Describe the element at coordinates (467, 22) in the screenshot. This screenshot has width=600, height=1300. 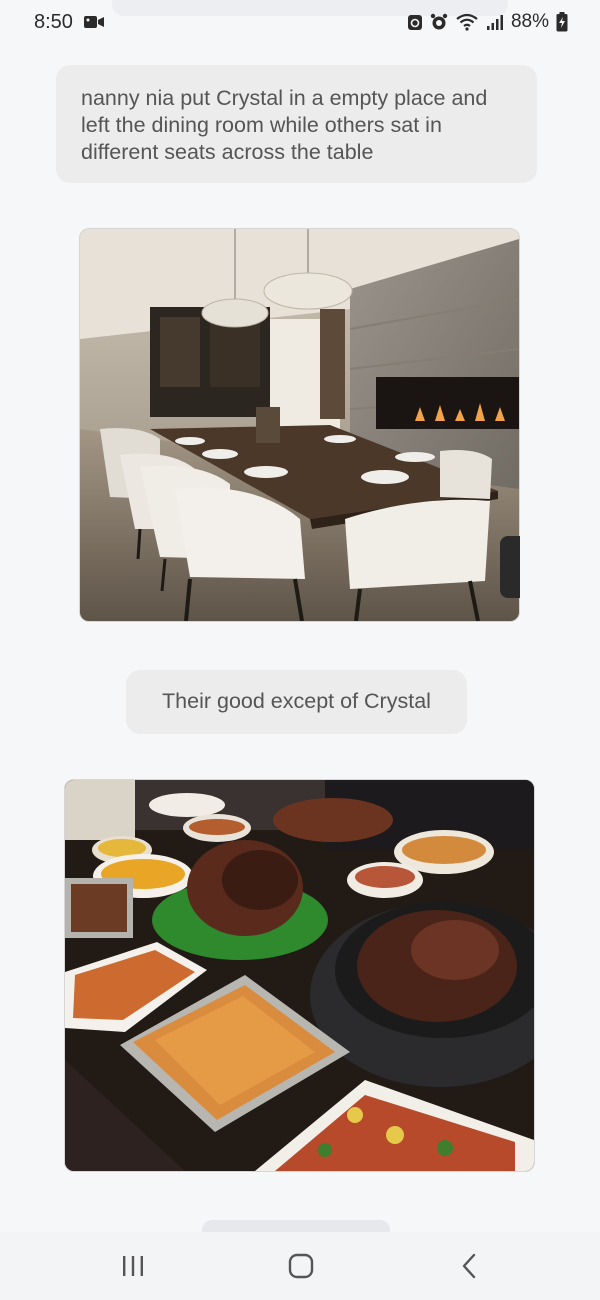
I see `wifi-icon` at that location.